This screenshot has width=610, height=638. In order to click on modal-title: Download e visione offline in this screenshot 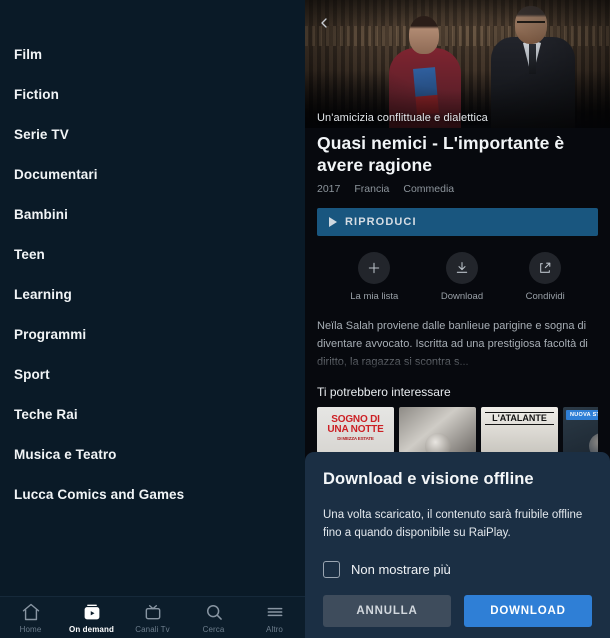, I will do `click(428, 479)`.